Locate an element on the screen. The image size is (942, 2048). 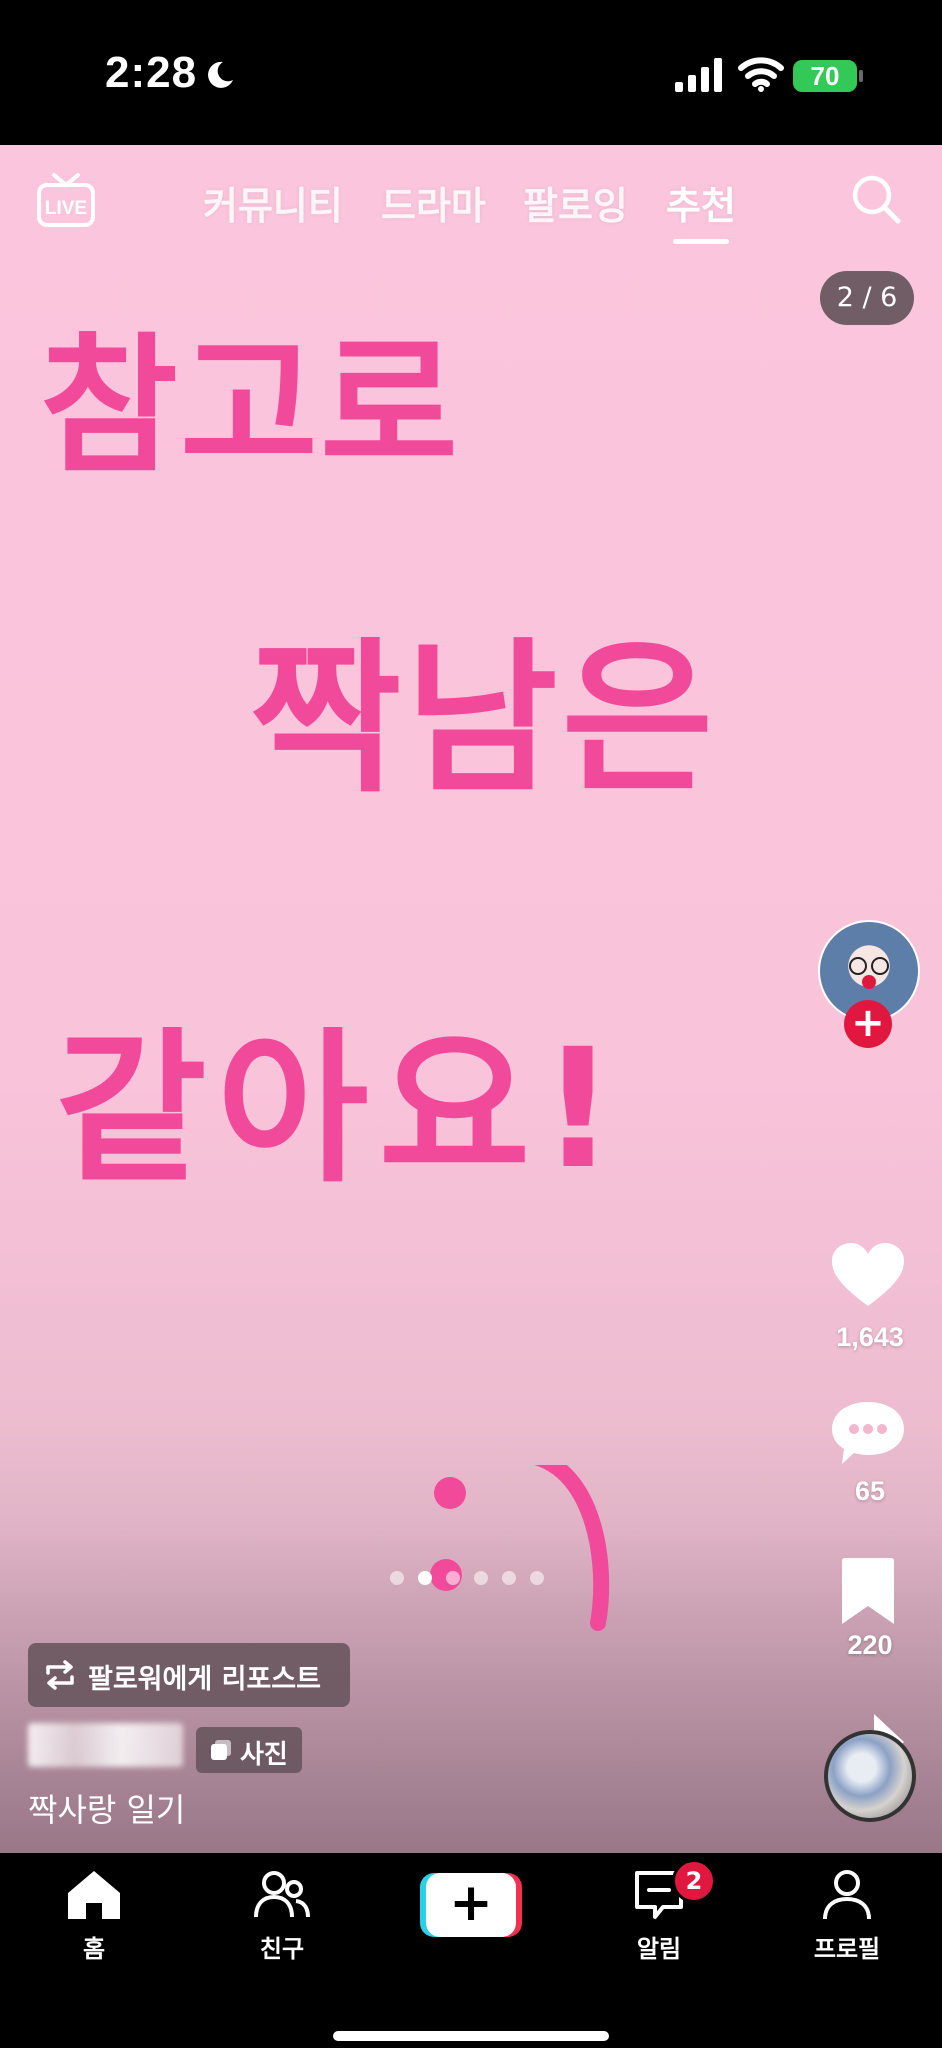
cellular-signal-icon is located at coordinates (698, 75).